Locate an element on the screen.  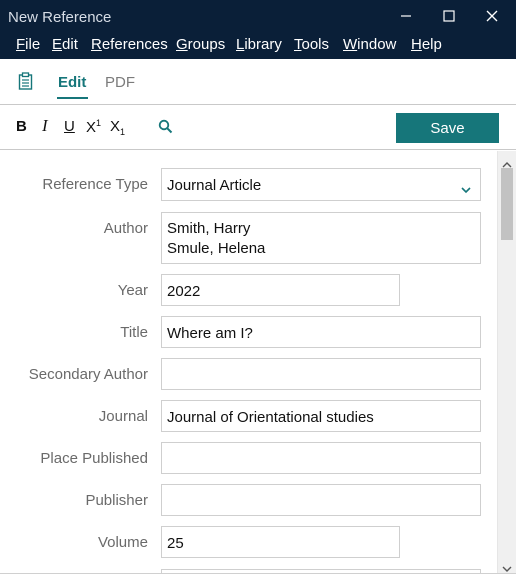
italic-button: I is located at coordinates (45, 126).